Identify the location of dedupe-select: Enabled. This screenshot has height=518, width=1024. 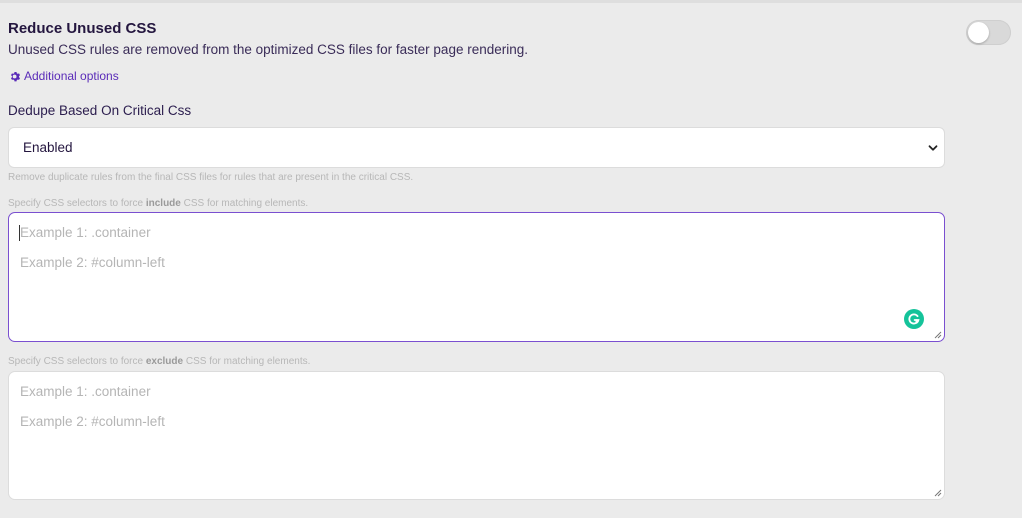
(476, 147).